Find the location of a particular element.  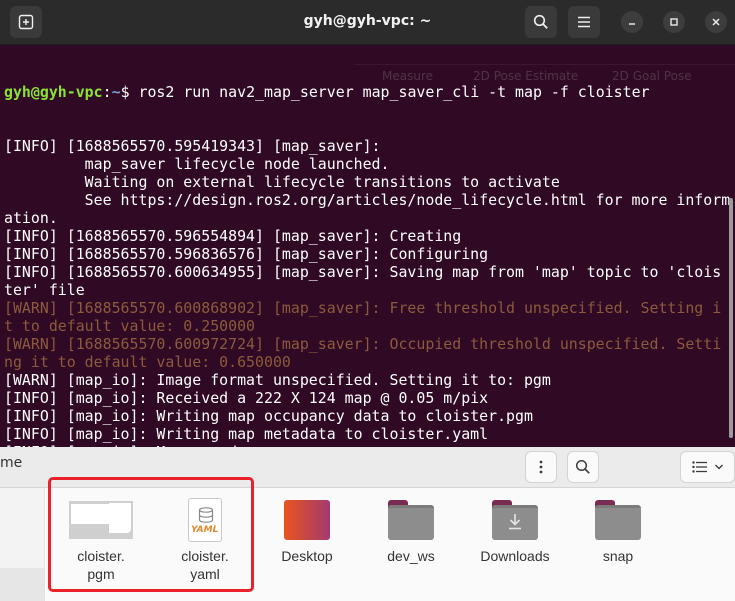

folder-label: Desktop is located at coordinates (307, 556).